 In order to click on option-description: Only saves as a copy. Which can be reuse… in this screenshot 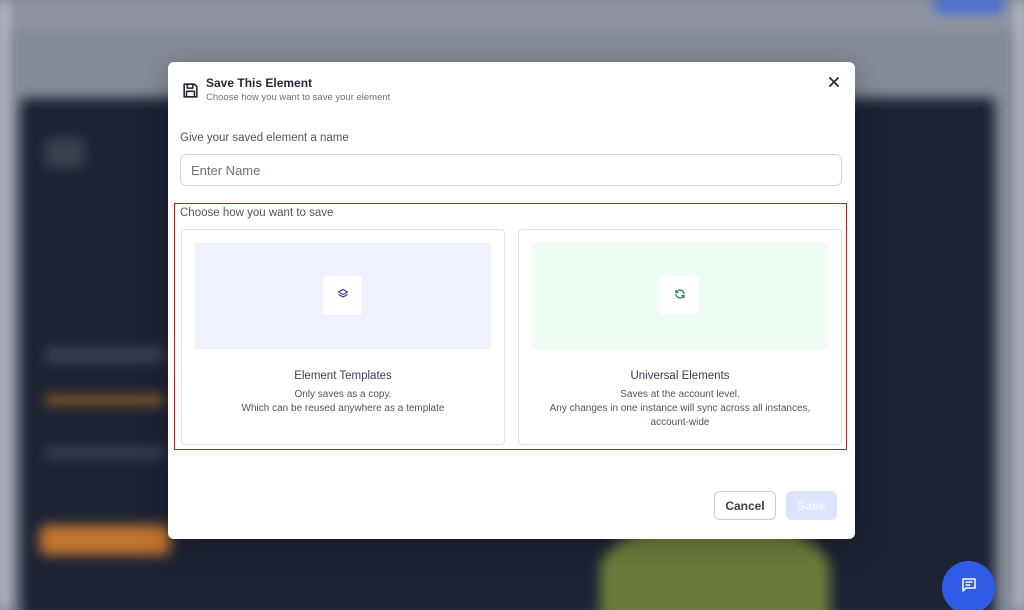, I will do `click(343, 402)`.